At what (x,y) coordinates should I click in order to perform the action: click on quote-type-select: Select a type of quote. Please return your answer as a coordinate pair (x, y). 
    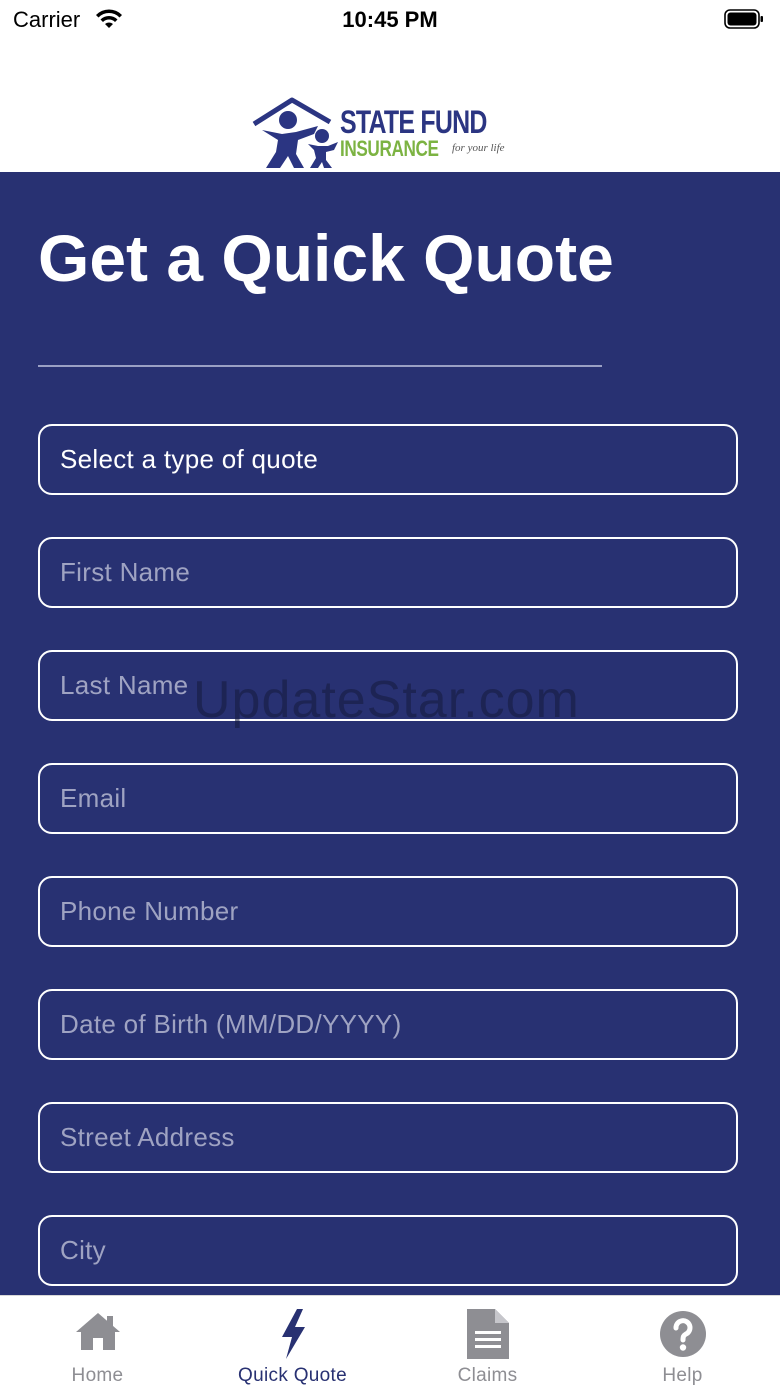
    Looking at the image, I should click on (388, 459).